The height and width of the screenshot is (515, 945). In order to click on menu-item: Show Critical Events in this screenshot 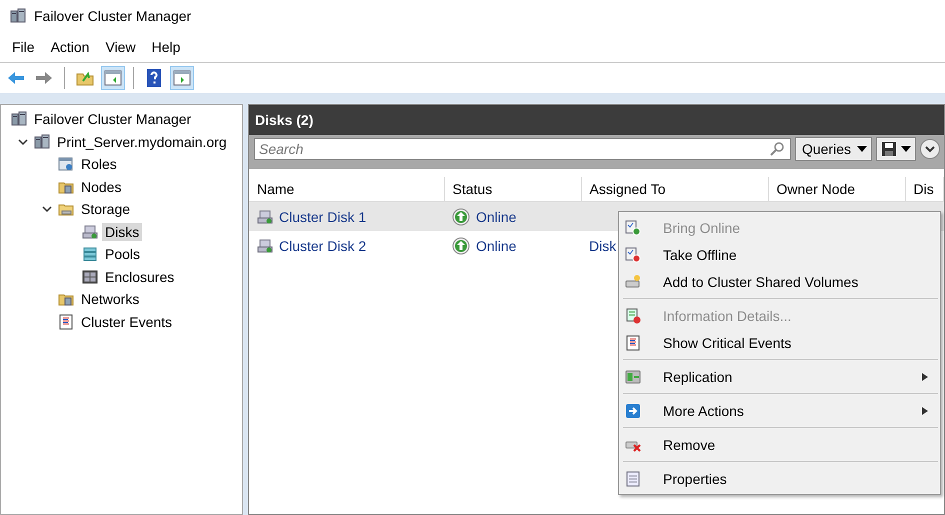, I will do `click(779, 342)`.